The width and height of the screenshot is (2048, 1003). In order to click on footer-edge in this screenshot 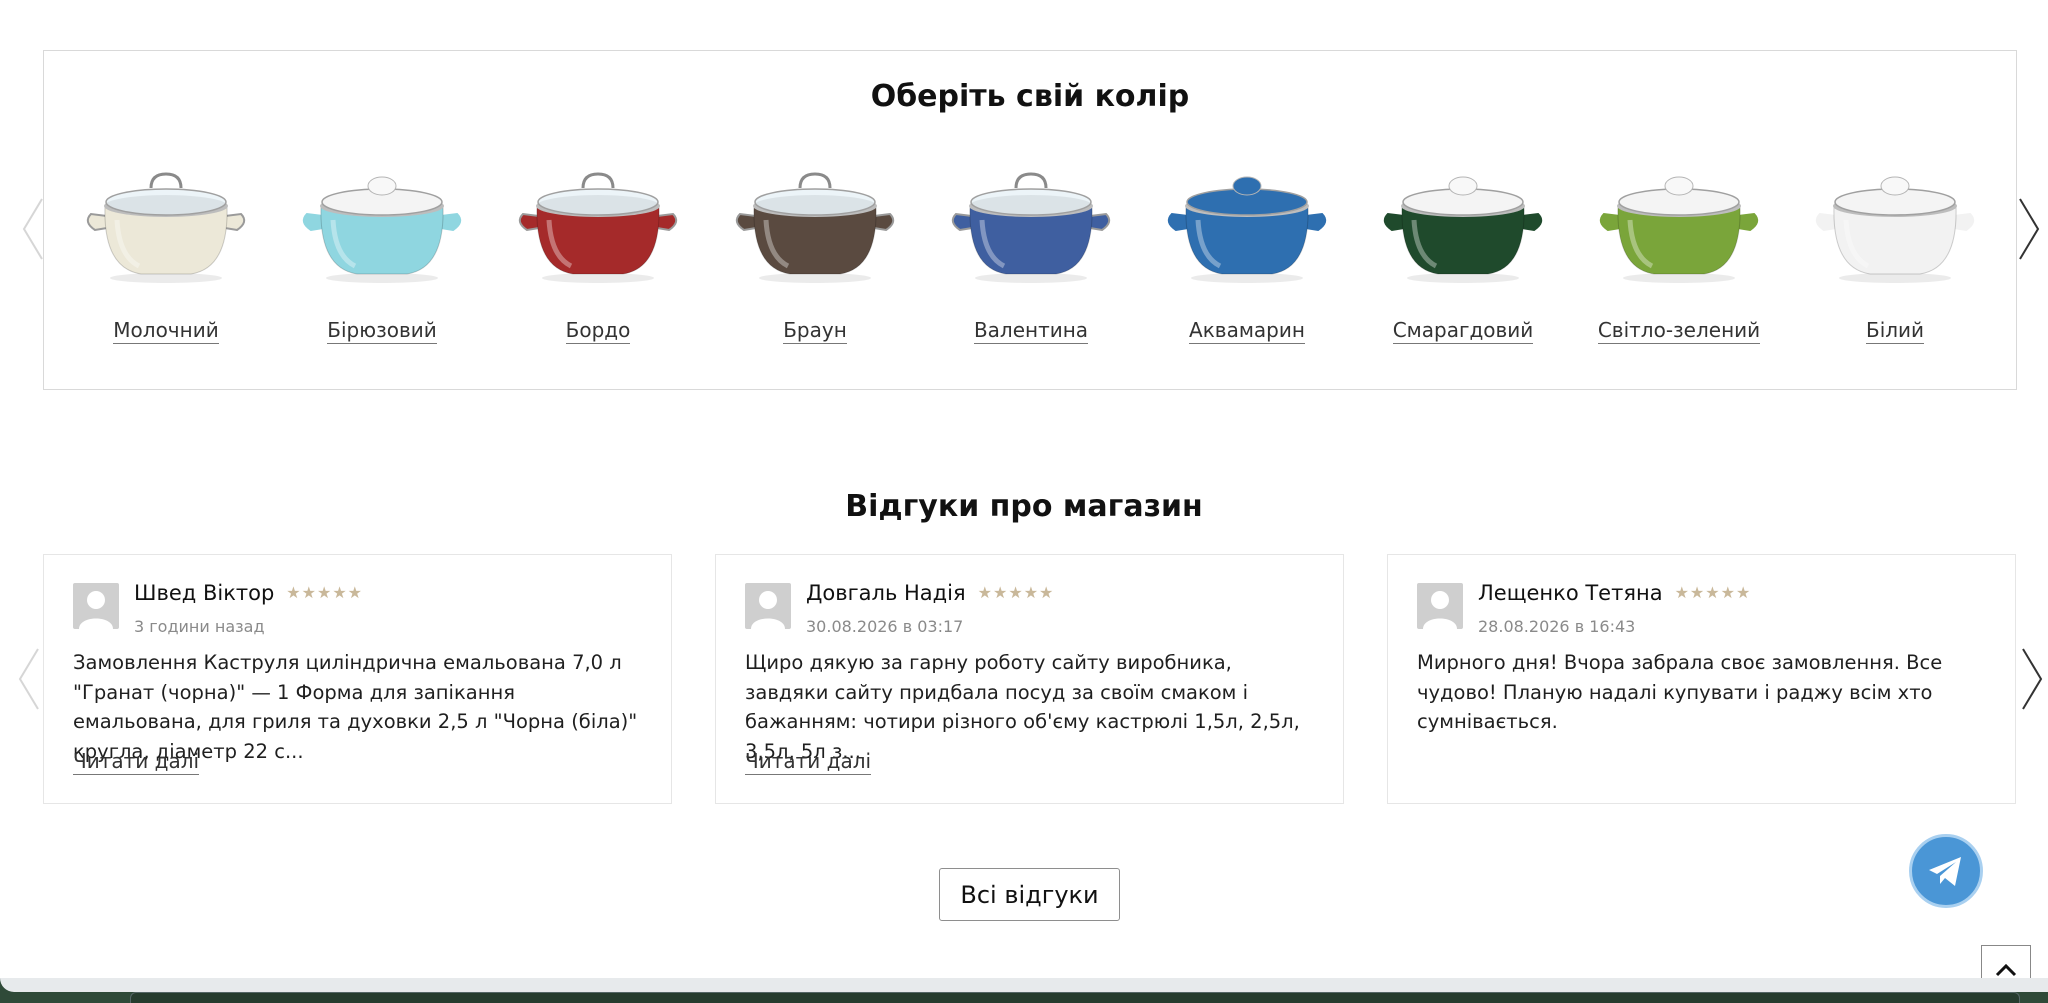, I will do `click(1024, 990)`.